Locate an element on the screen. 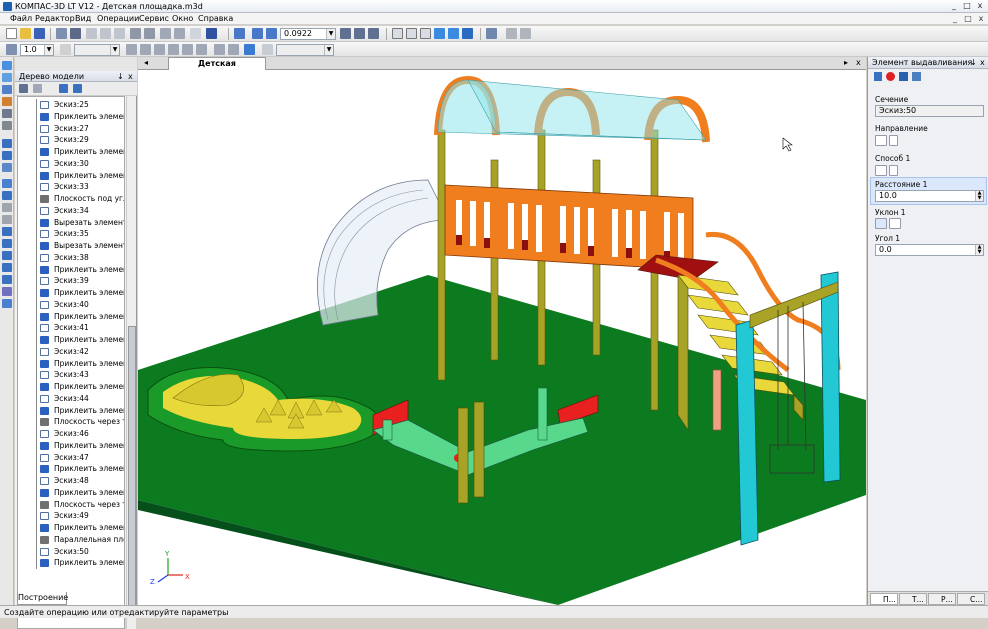 This screenshot has height=629, width=988. snap-icon is located at coordinates (525, 33).